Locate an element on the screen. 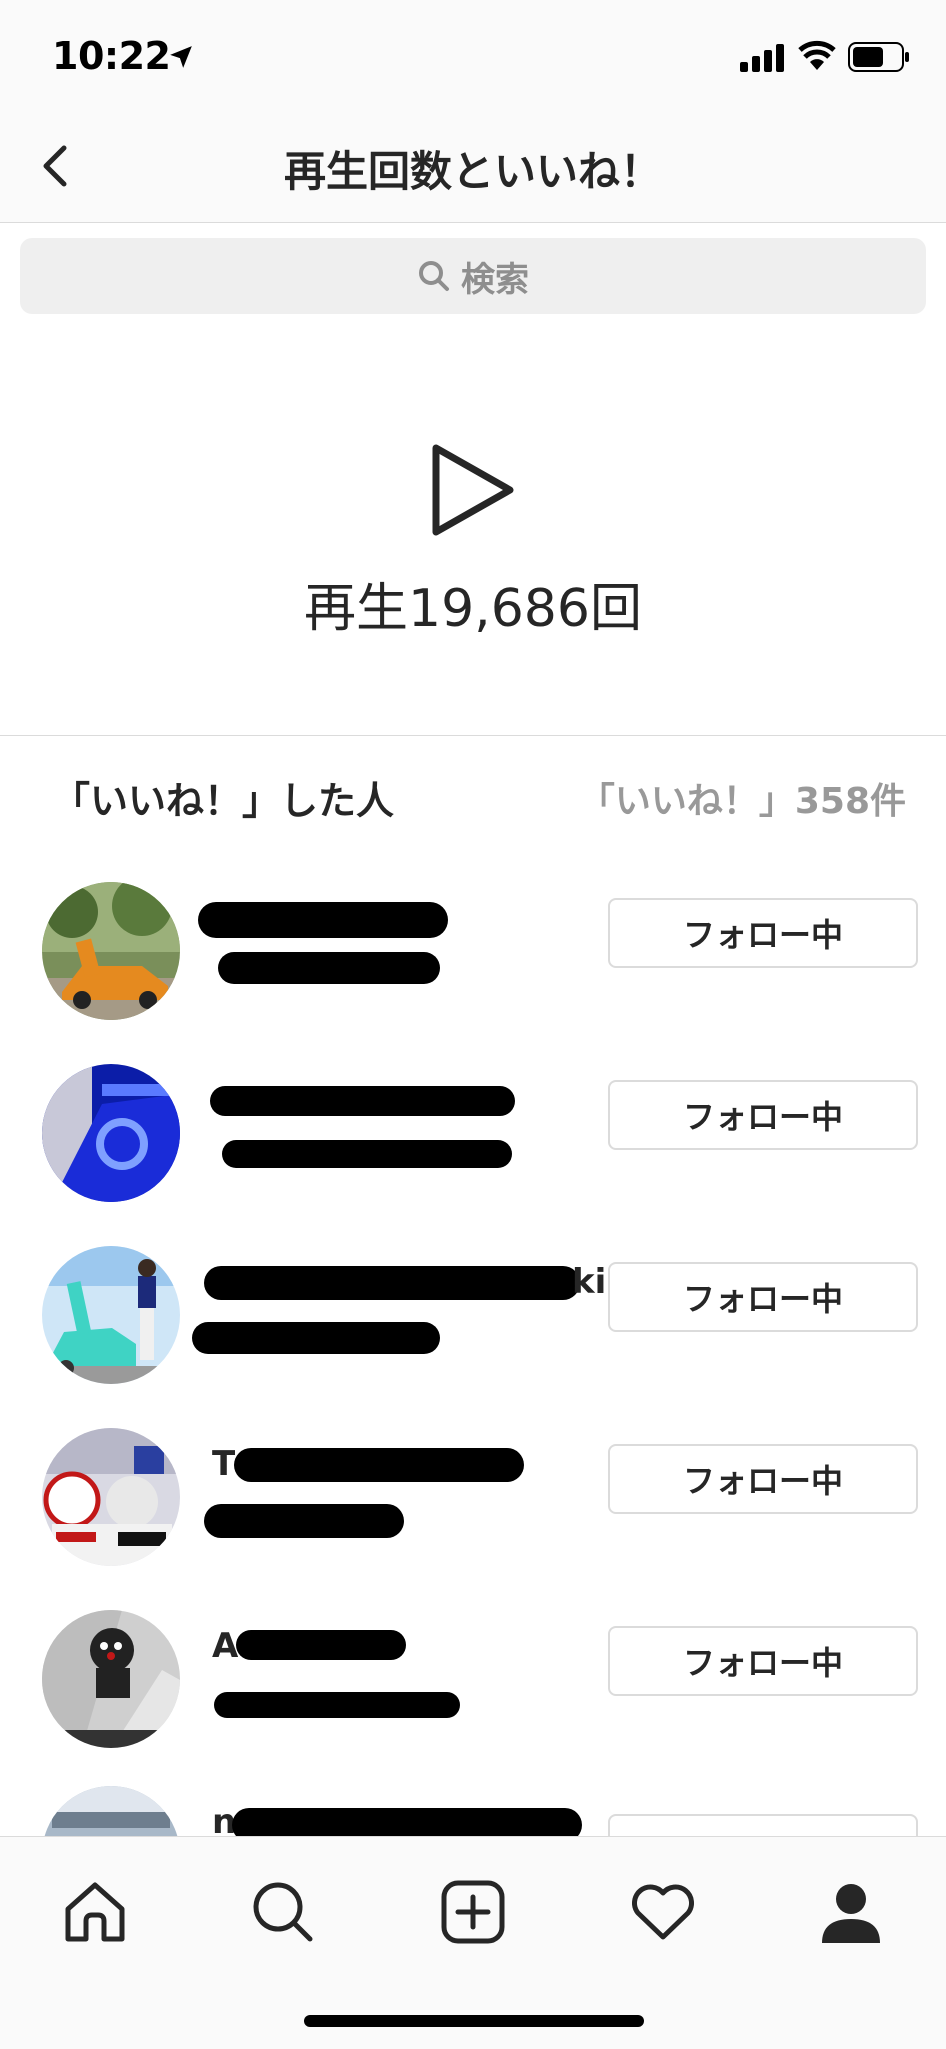 This screenshot has width=946, height=2049. likes-count: 「いいね！」358件 is located at coordinates (742, 801).